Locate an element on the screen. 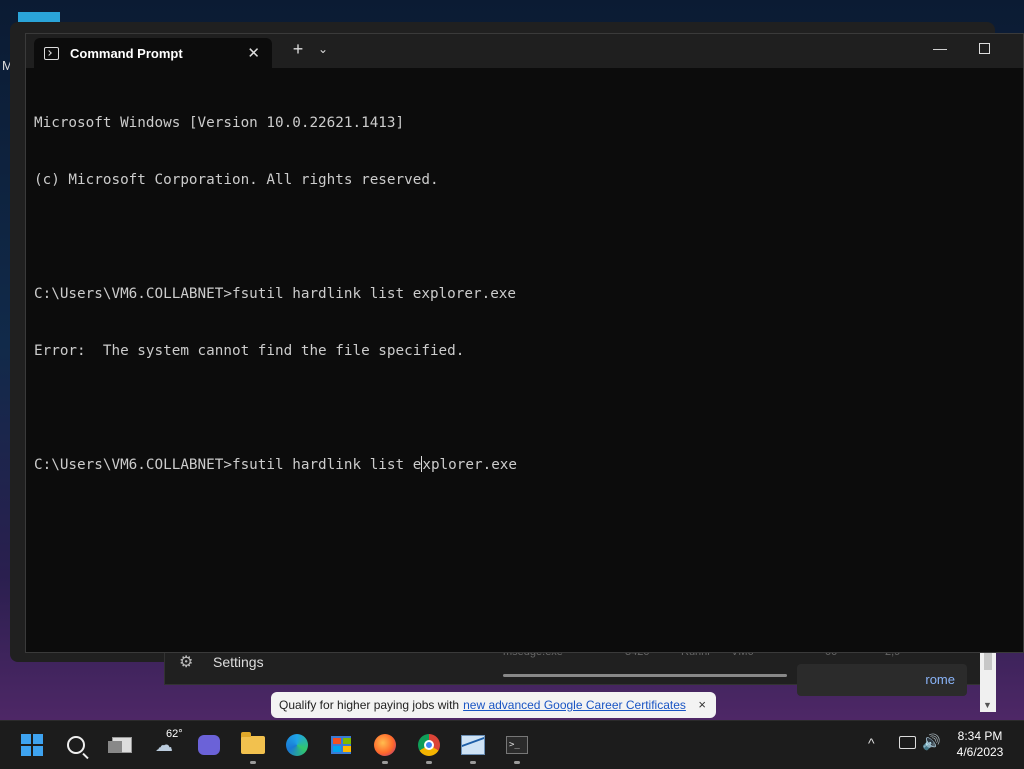 The width and height of the screenshot is (1024, 769). banner-text: Qualify for higher paying jobs with is located at coordinates (369, 705).